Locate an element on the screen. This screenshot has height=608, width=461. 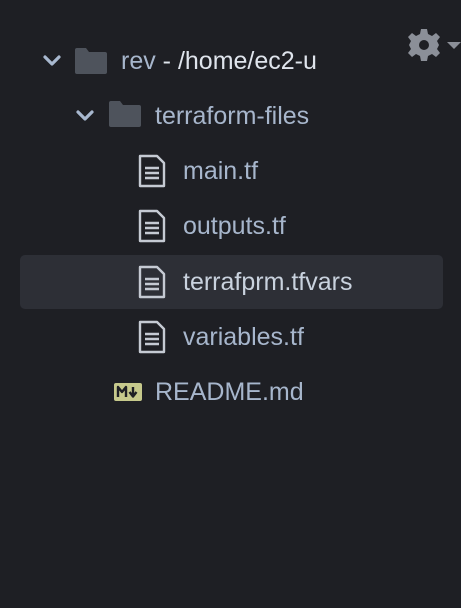
file-label: README.md is located at coordinates (229, 392).